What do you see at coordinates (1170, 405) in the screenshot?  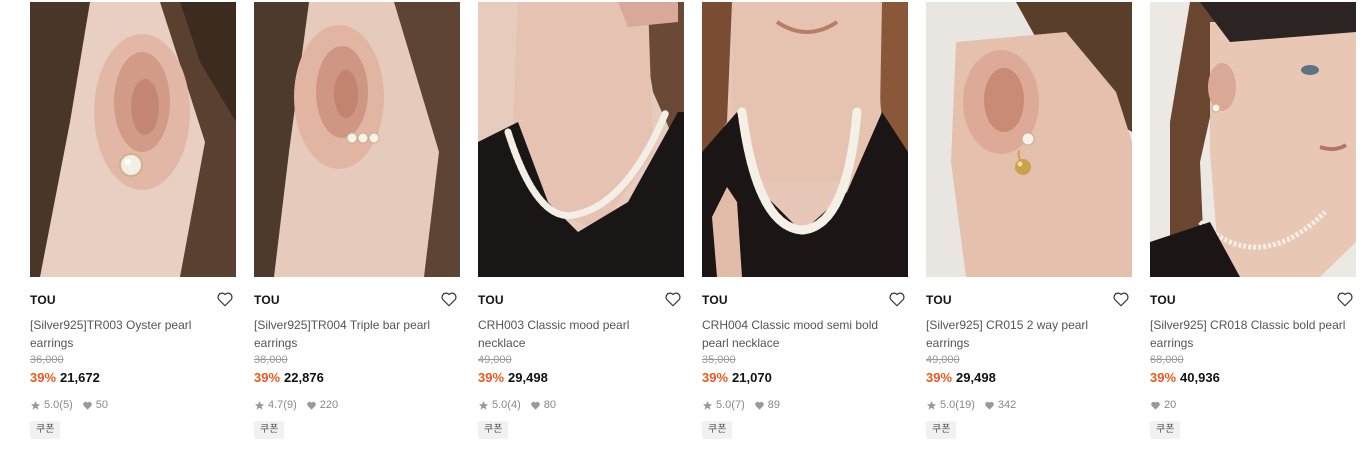 I see `like-count: 20` at bounding box center [1170, 405].